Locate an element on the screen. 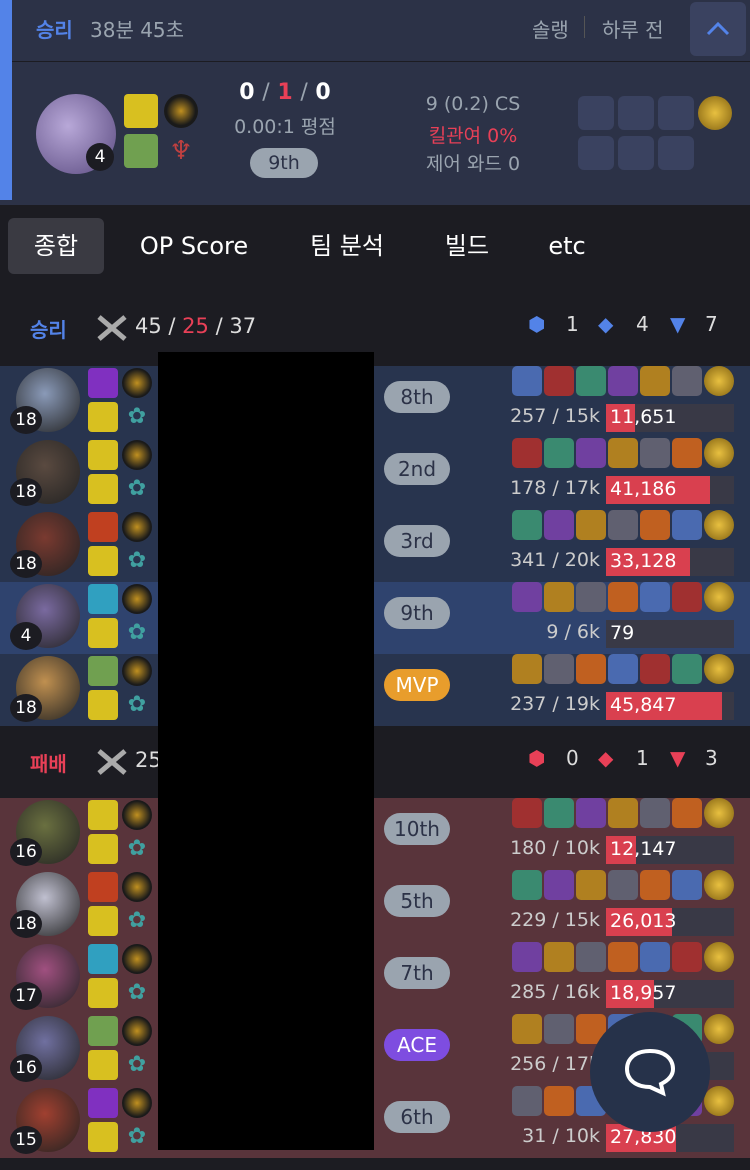 The image size is (750, 1170). player-row: 18 ✿ 8th 257 / 15k 11,651 is located at coordinates (375, 402).